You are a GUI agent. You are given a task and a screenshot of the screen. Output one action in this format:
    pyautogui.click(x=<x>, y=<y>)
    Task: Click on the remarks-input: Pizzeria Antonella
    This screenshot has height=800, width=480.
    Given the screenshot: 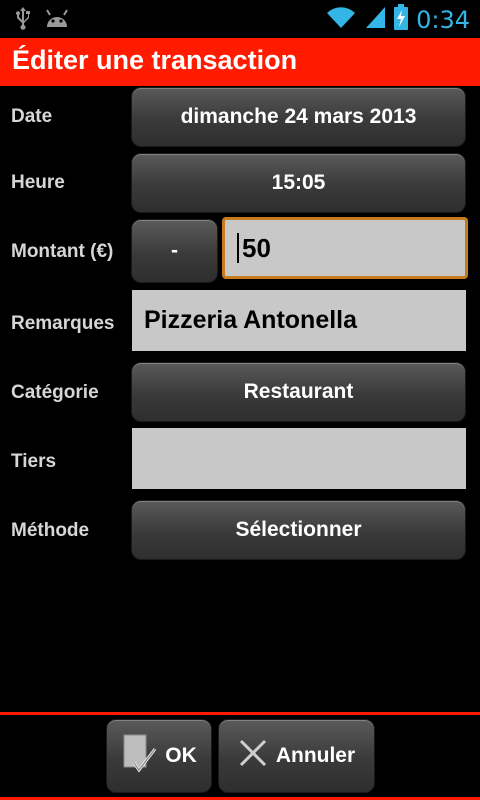 What is the action you would take?
    pyautogui.click(x=299, y=320)
    